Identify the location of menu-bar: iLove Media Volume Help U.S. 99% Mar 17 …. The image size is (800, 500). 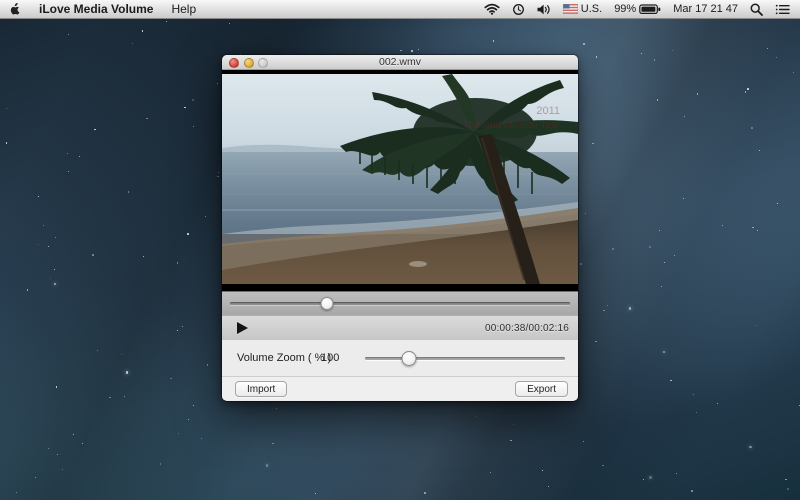
(400, 9).